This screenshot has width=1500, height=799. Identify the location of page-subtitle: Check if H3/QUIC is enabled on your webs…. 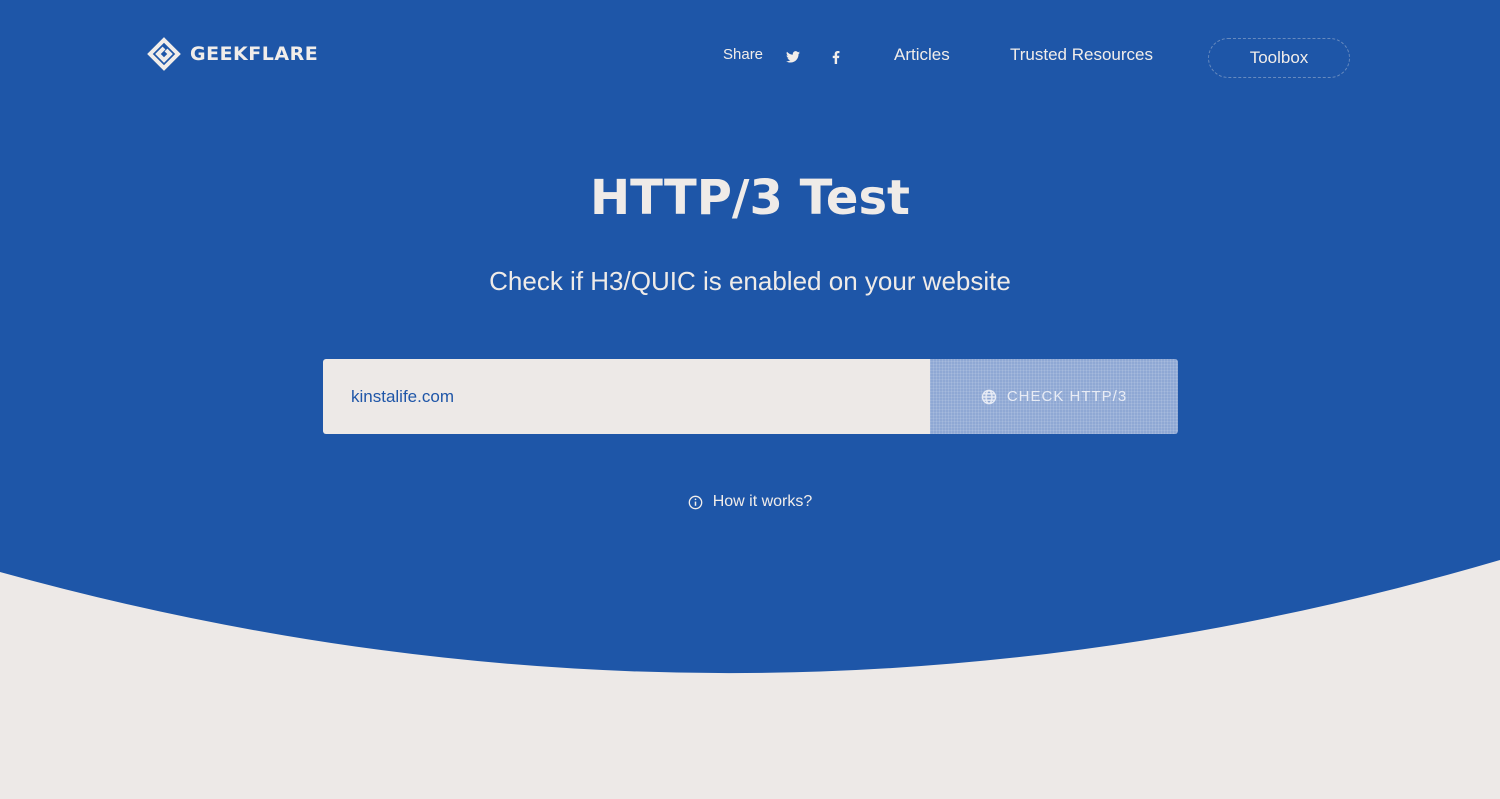
(750, 281).